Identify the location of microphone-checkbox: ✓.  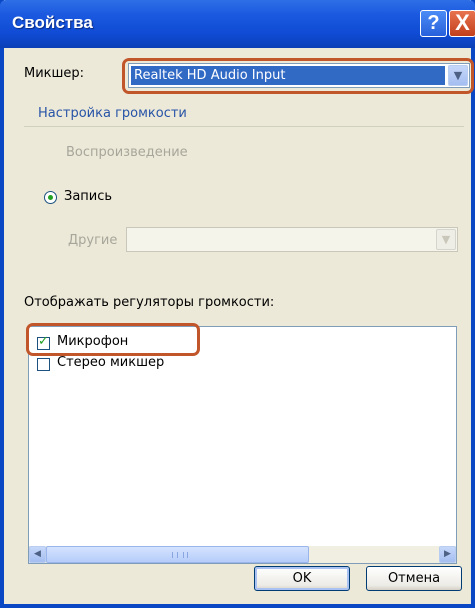
(43, 342).